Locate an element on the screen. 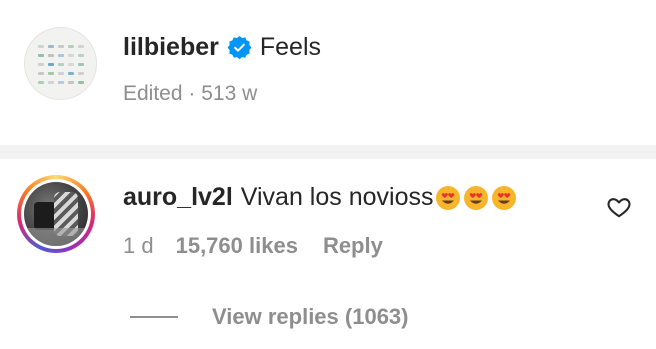  comment-username: auro_lv2l is located at coordinates (178, 197).